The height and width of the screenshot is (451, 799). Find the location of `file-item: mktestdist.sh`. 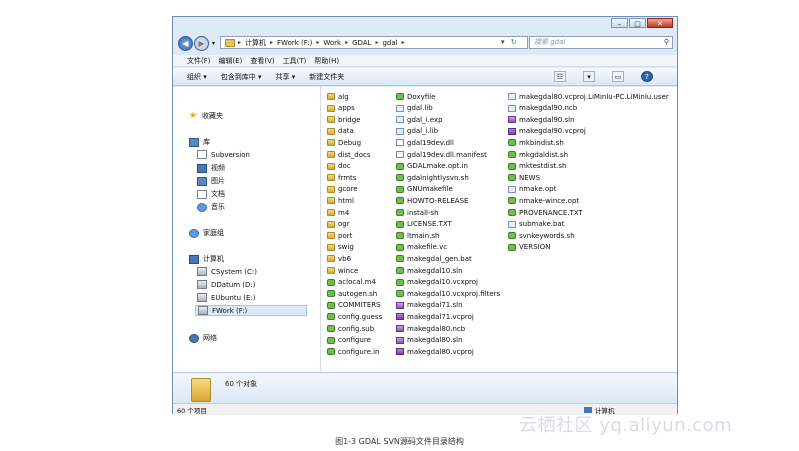

file-item: mktestdist.sh is located at coordinates (537, 166).